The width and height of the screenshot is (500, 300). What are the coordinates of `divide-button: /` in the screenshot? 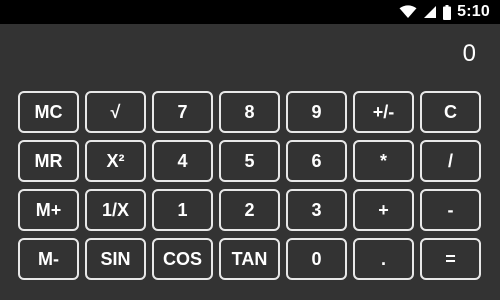 It's located at (450, 161).